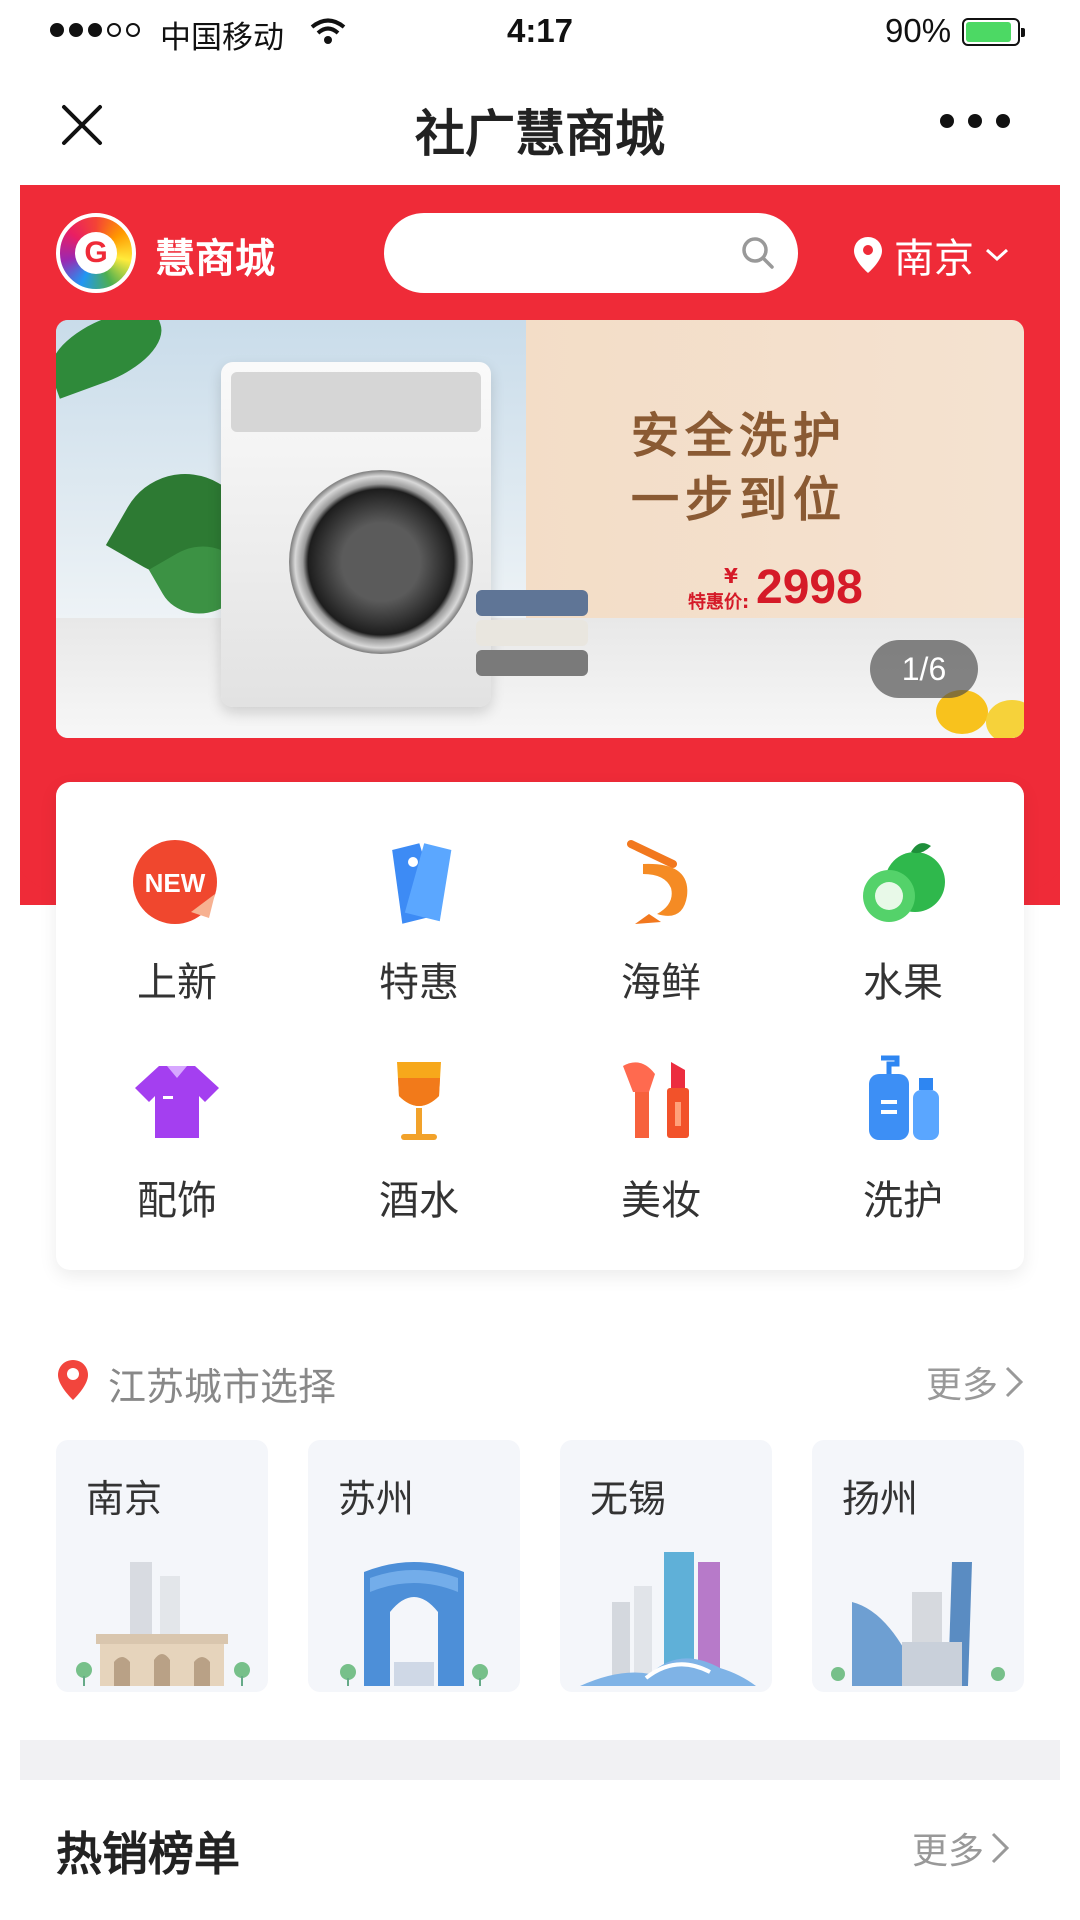 The width and height of the screenshot is (1080, 1920). Describe the element at coordinates (993, 32) in the screenshot. I see `battery-icon` at that location.